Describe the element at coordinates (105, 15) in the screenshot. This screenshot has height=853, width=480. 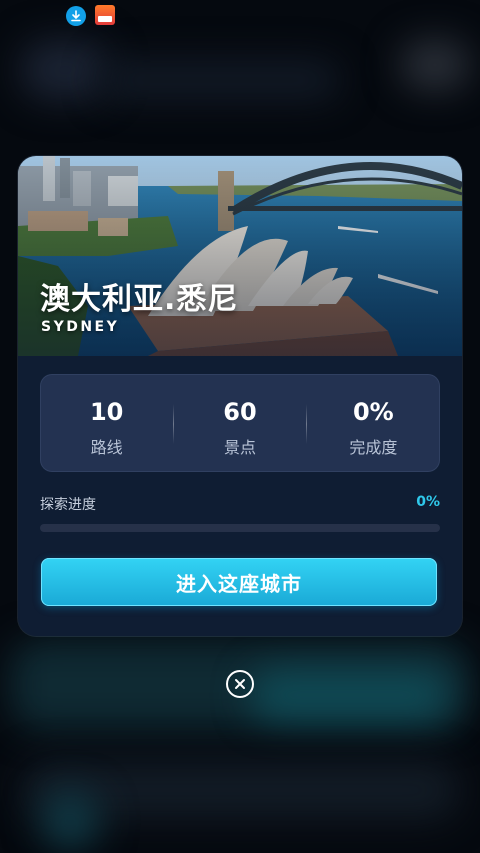
I see `app-notification-icon` at that location.